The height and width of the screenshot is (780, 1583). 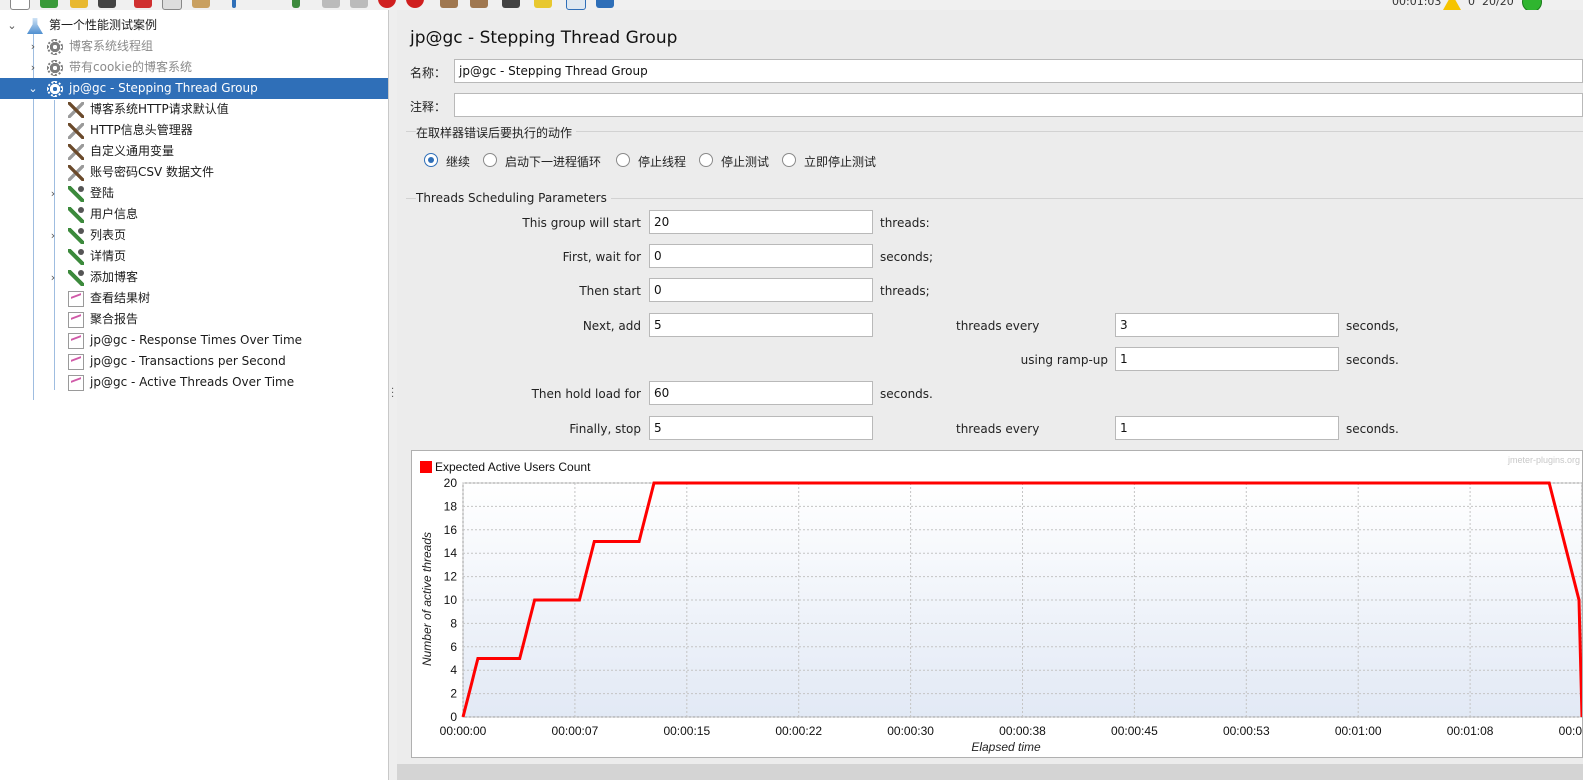 I want to click on start-icon, so click(x=331, y=4).